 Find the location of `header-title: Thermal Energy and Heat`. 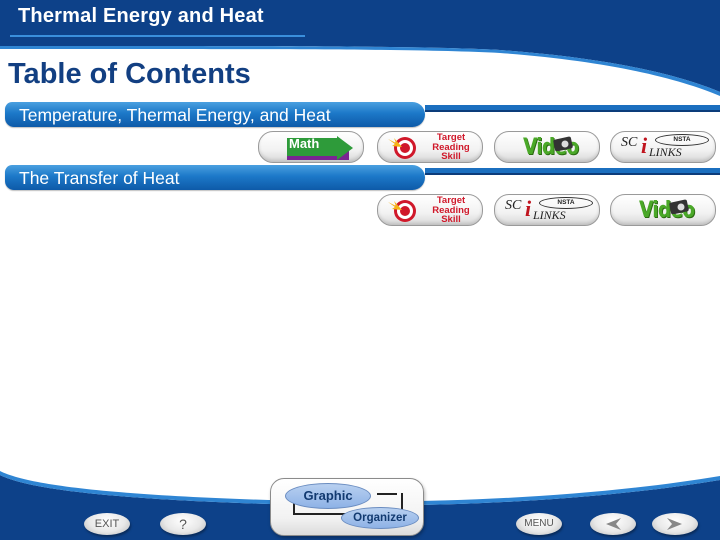

header-title: Thermal Energy and Heat is located at coordinates (141, 16).